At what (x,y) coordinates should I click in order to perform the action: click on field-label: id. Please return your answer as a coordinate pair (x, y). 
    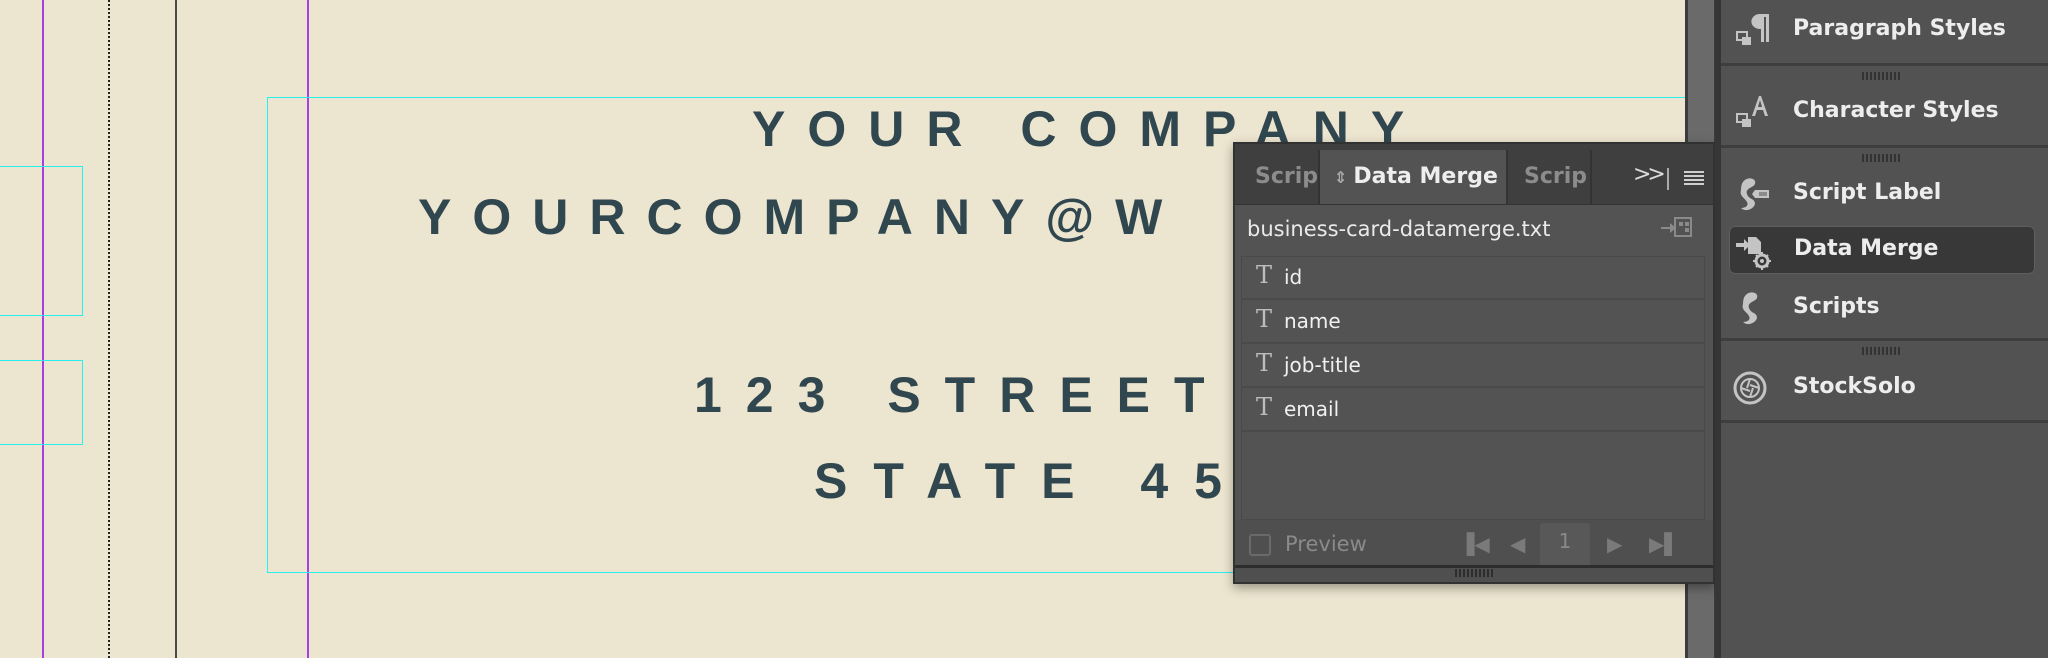
    Looking at the image, I should click on (1293, 277).